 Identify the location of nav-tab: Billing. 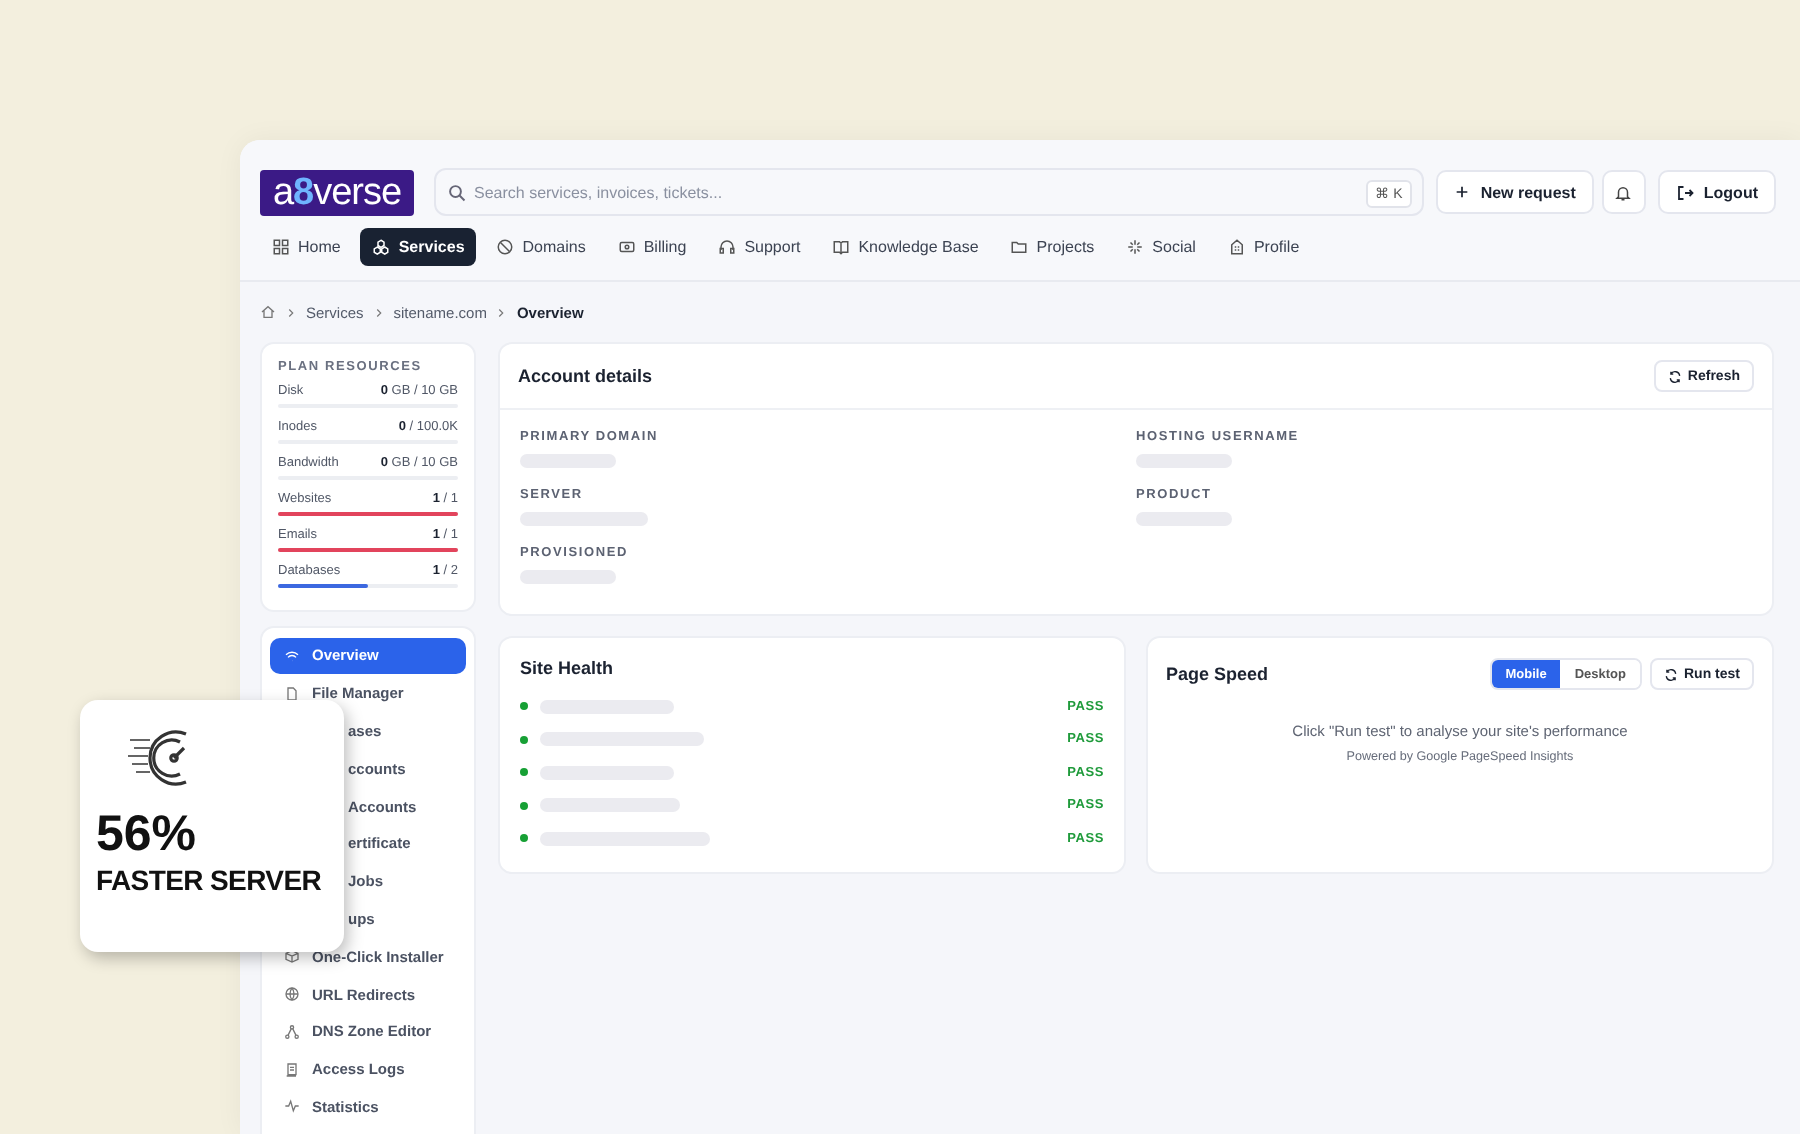
(652, 247).